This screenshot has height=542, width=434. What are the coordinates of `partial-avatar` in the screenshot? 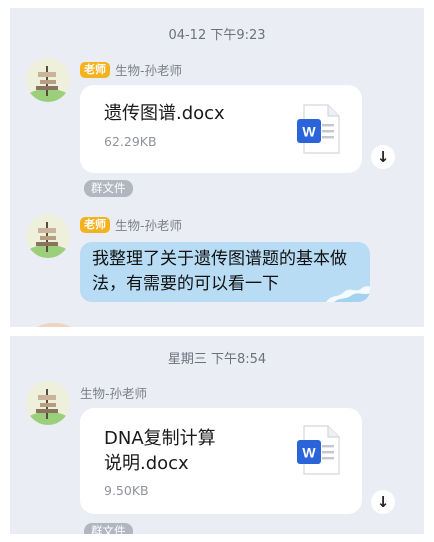 It's located at (54, 325).